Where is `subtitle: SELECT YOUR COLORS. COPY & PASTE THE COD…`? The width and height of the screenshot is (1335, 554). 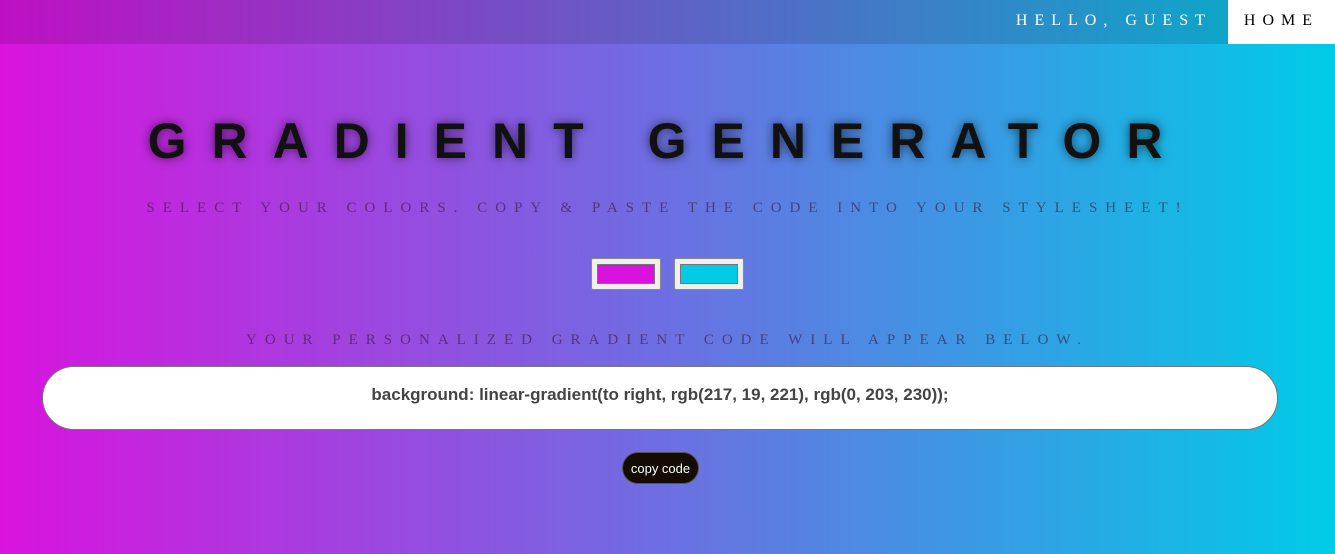
subtitle: SELECT YOUR COLORS. COPY & PASTE THE COD… is located at coordinates (667, 208).